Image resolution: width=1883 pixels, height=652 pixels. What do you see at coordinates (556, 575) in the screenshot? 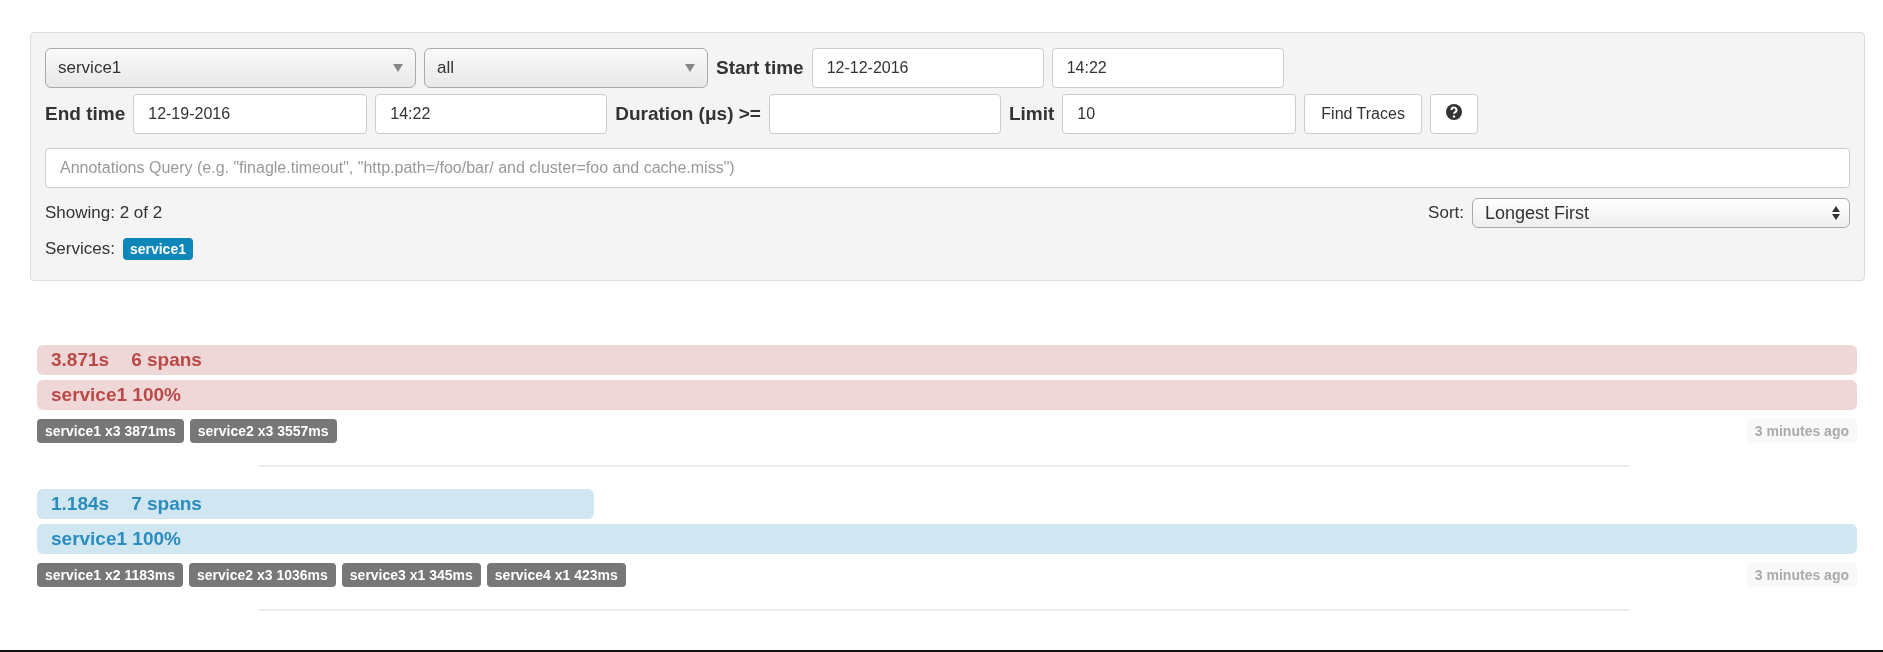
I see `service-tag: service4 x1 423ms` at bounding box center [556, 575].